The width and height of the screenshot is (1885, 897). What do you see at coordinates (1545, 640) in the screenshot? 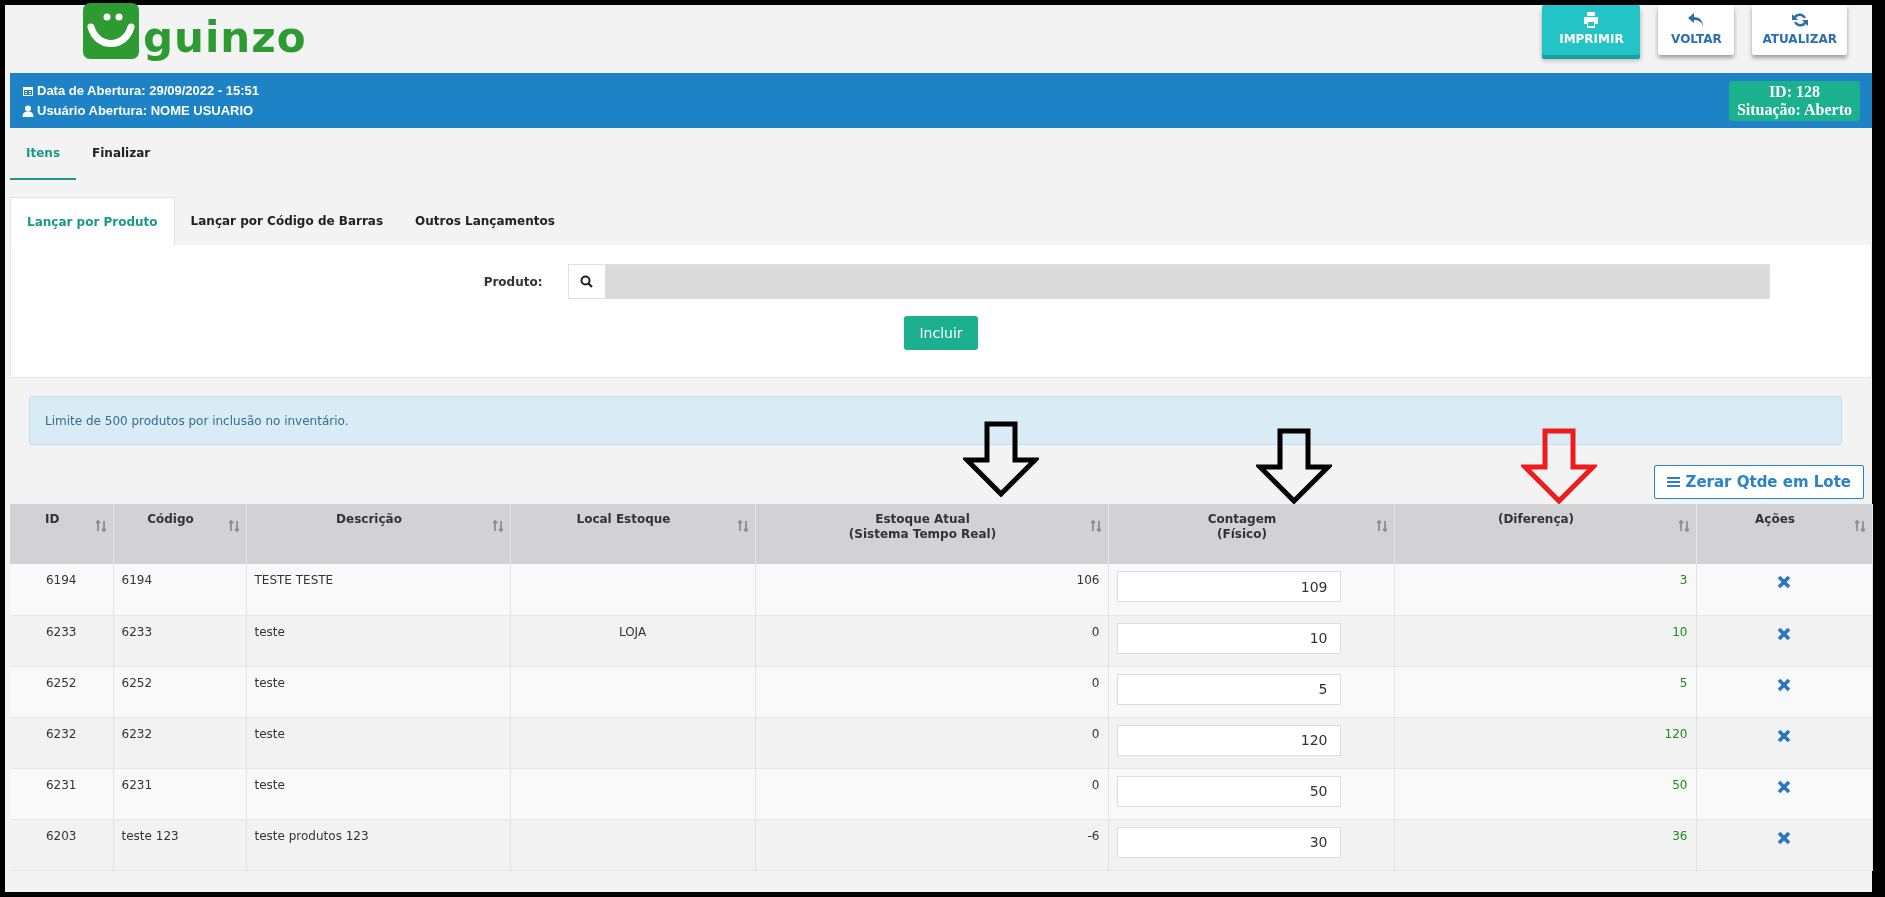
I see `table-cell: 10` at bounding box center [1545, 640].